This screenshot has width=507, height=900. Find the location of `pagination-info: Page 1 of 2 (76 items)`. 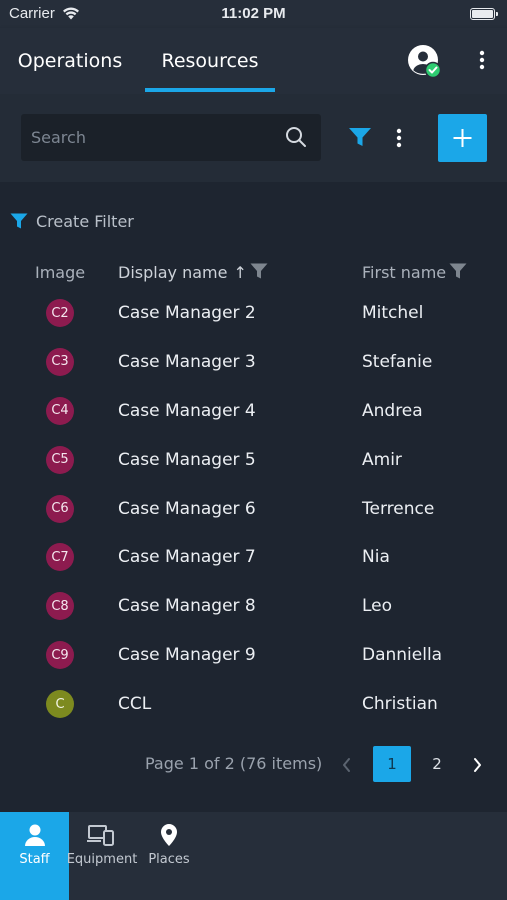

pagination-info: Page 1 of 2 (76 items) is located at coordinates (234, 763).